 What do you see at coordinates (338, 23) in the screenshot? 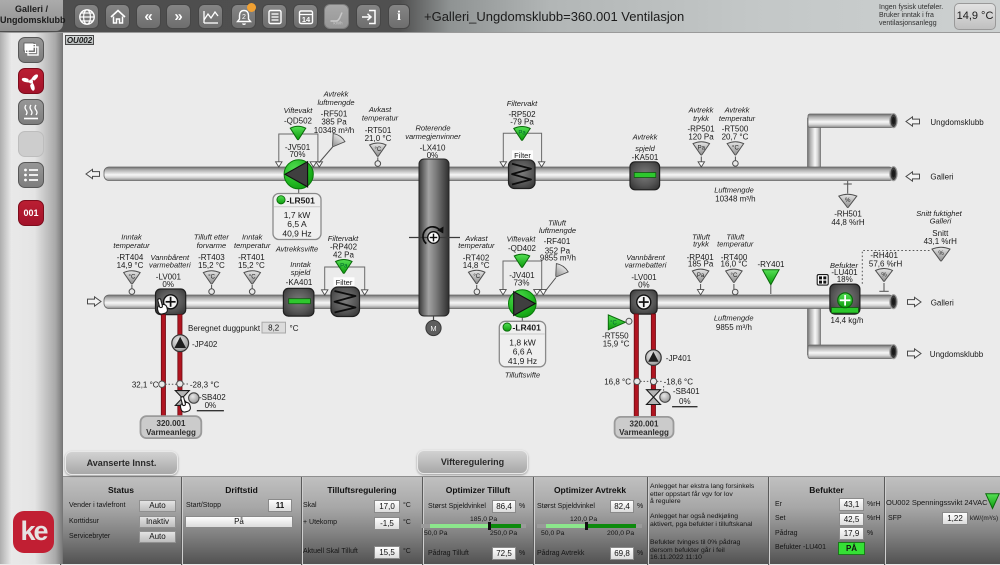
I see `svg-text: kWh` at bounding box center [338, 23].